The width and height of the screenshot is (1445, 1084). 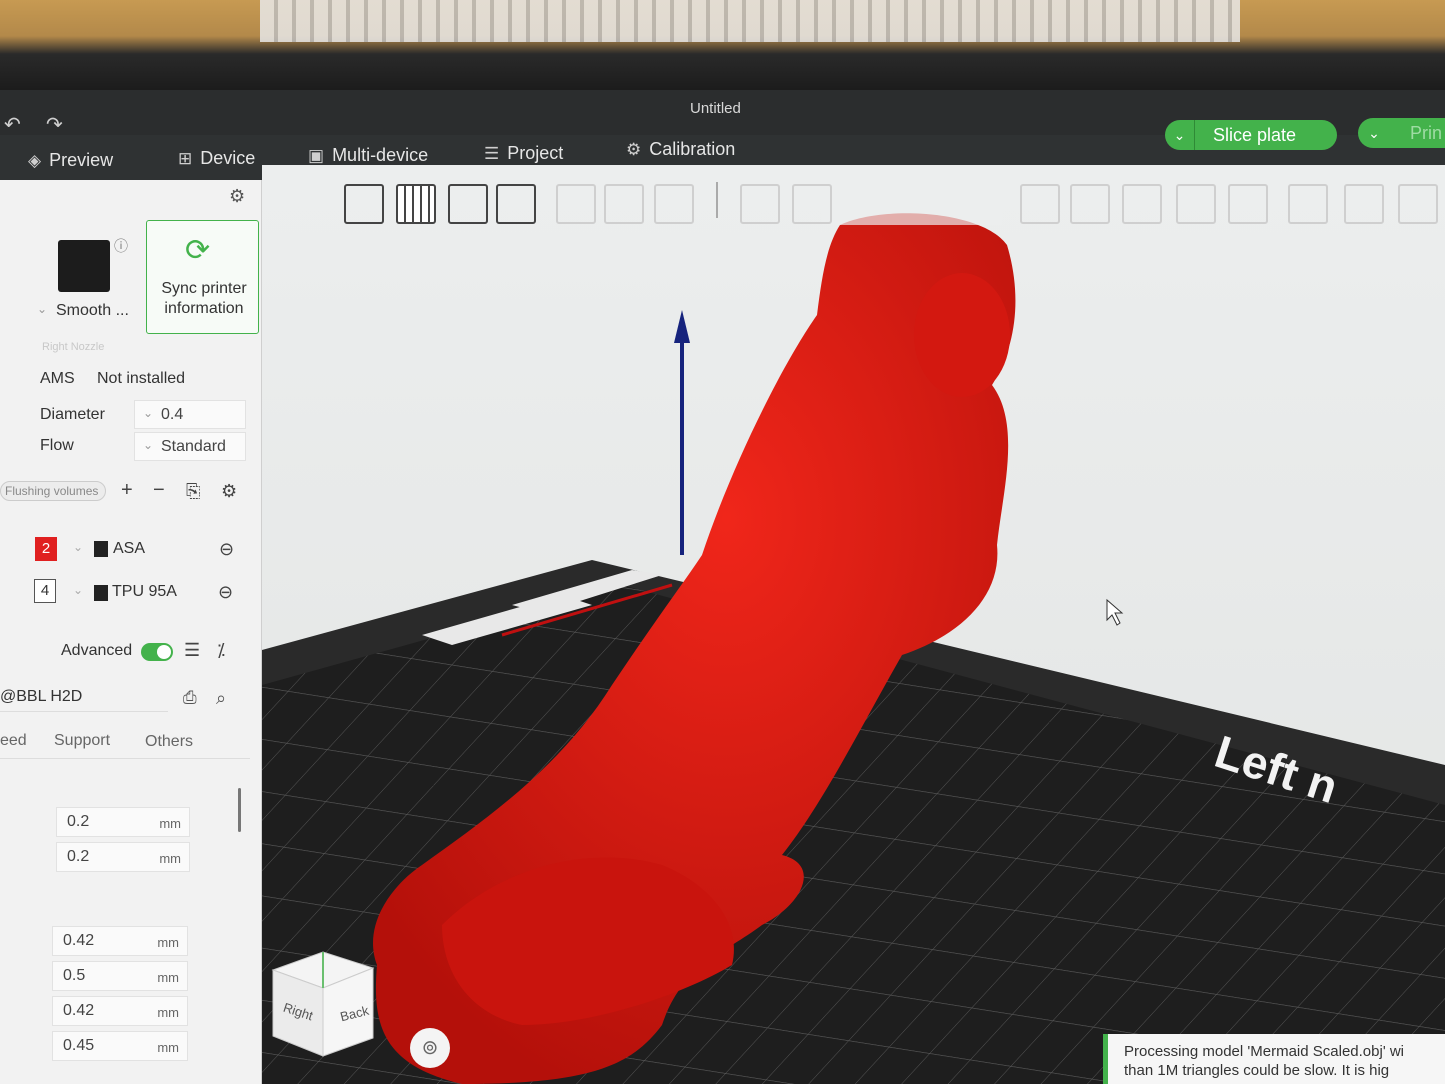 I want to click on flow-select: ⌄ Standard, so click(x=190, y=446).